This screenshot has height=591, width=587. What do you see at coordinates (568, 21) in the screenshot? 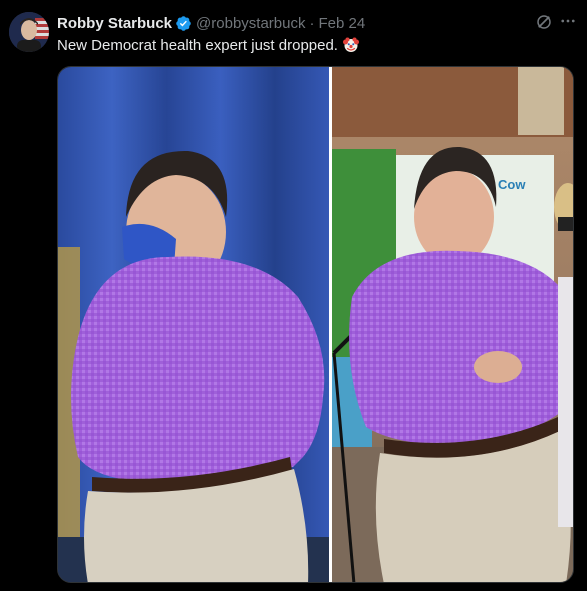
I see `more-options-icon` at bounding box center [568, 21].